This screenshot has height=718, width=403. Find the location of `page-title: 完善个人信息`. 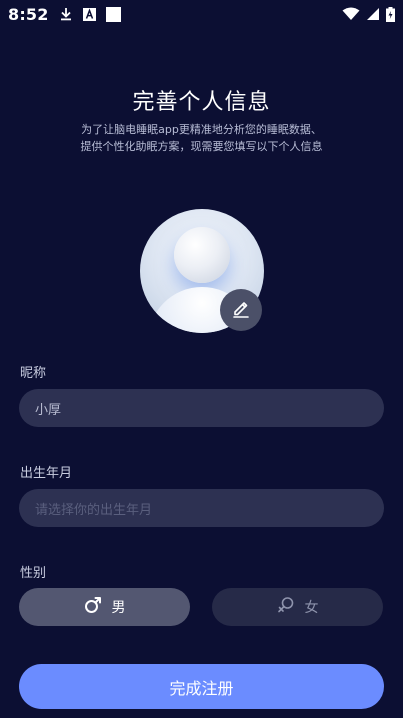

page-title: 完善个人信息 is located at coordinates (201, 102).